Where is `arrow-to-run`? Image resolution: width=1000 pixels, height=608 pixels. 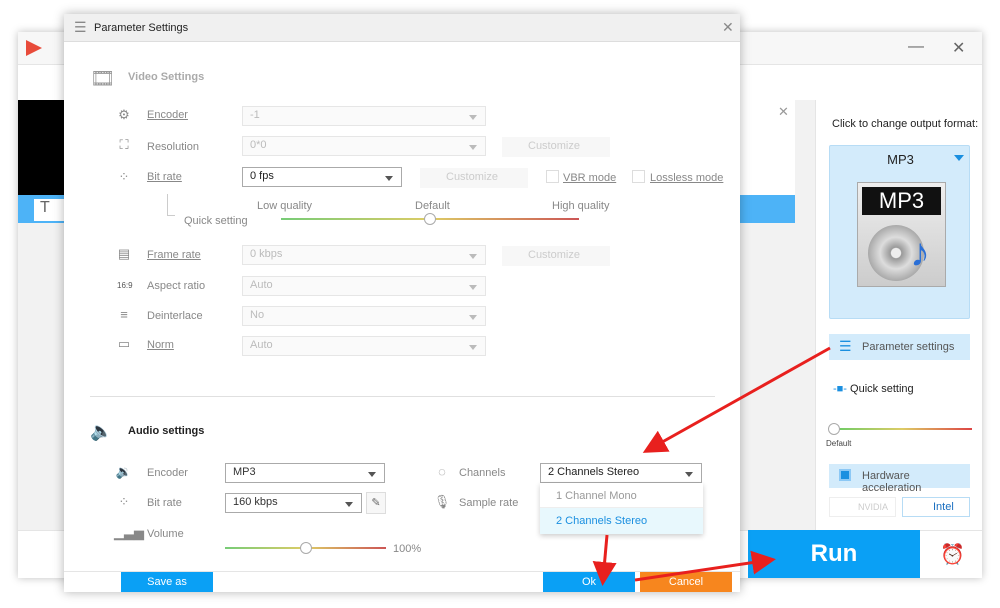 arrow-to-run is located at coordinates (705, 566).